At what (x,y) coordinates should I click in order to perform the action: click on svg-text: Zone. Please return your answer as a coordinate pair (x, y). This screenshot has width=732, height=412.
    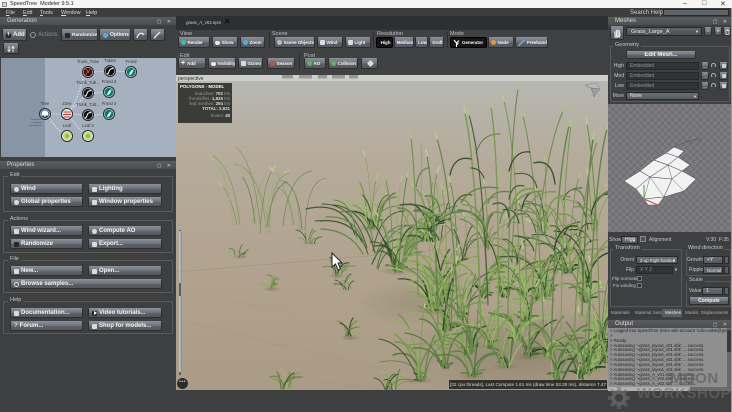
    Looking at the image, I should click on (67, 103).